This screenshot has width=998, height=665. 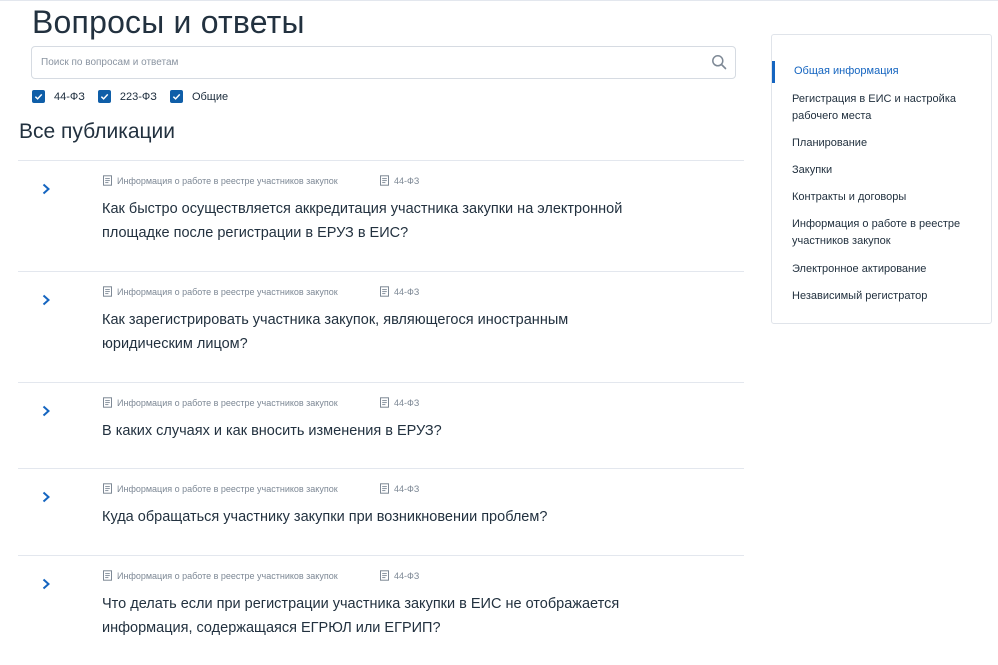 I want to click on filter-label: 44-ФЗ, so click(x=69, y=96).